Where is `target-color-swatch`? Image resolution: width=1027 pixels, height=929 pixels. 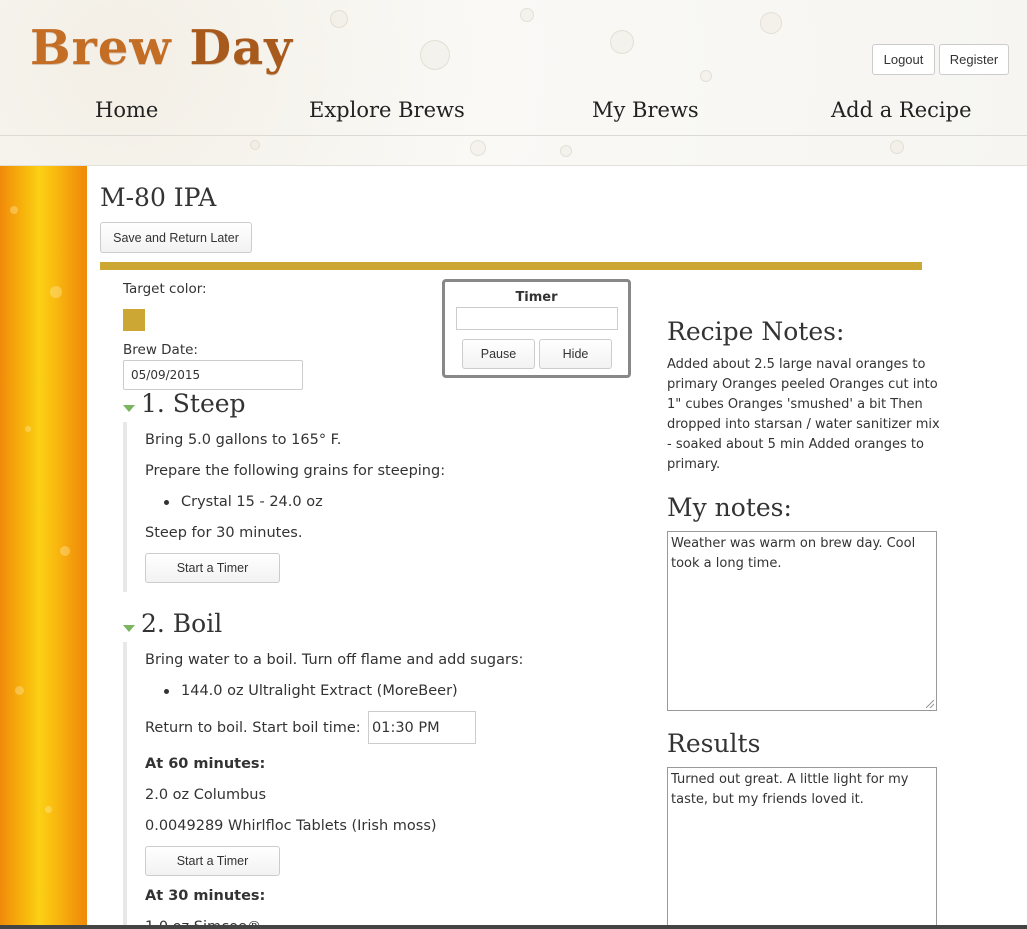 target-color-swatch is located at coordinates (134, 320).